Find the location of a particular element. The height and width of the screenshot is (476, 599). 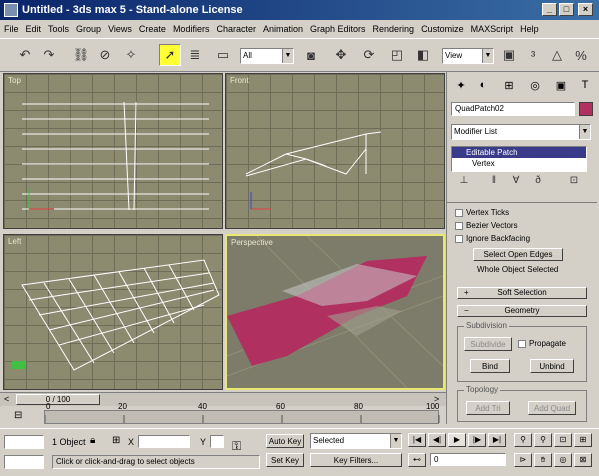

checkbox-propagate is located at coordinates (522, 343).